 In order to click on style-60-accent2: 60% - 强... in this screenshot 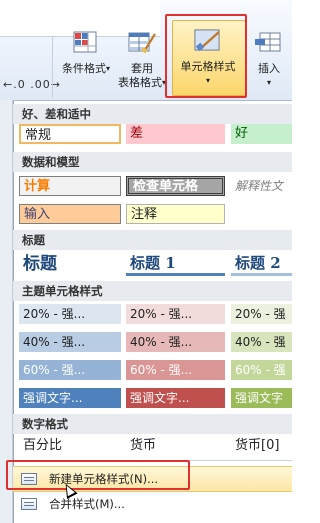, I will do `click(175, 370)`.